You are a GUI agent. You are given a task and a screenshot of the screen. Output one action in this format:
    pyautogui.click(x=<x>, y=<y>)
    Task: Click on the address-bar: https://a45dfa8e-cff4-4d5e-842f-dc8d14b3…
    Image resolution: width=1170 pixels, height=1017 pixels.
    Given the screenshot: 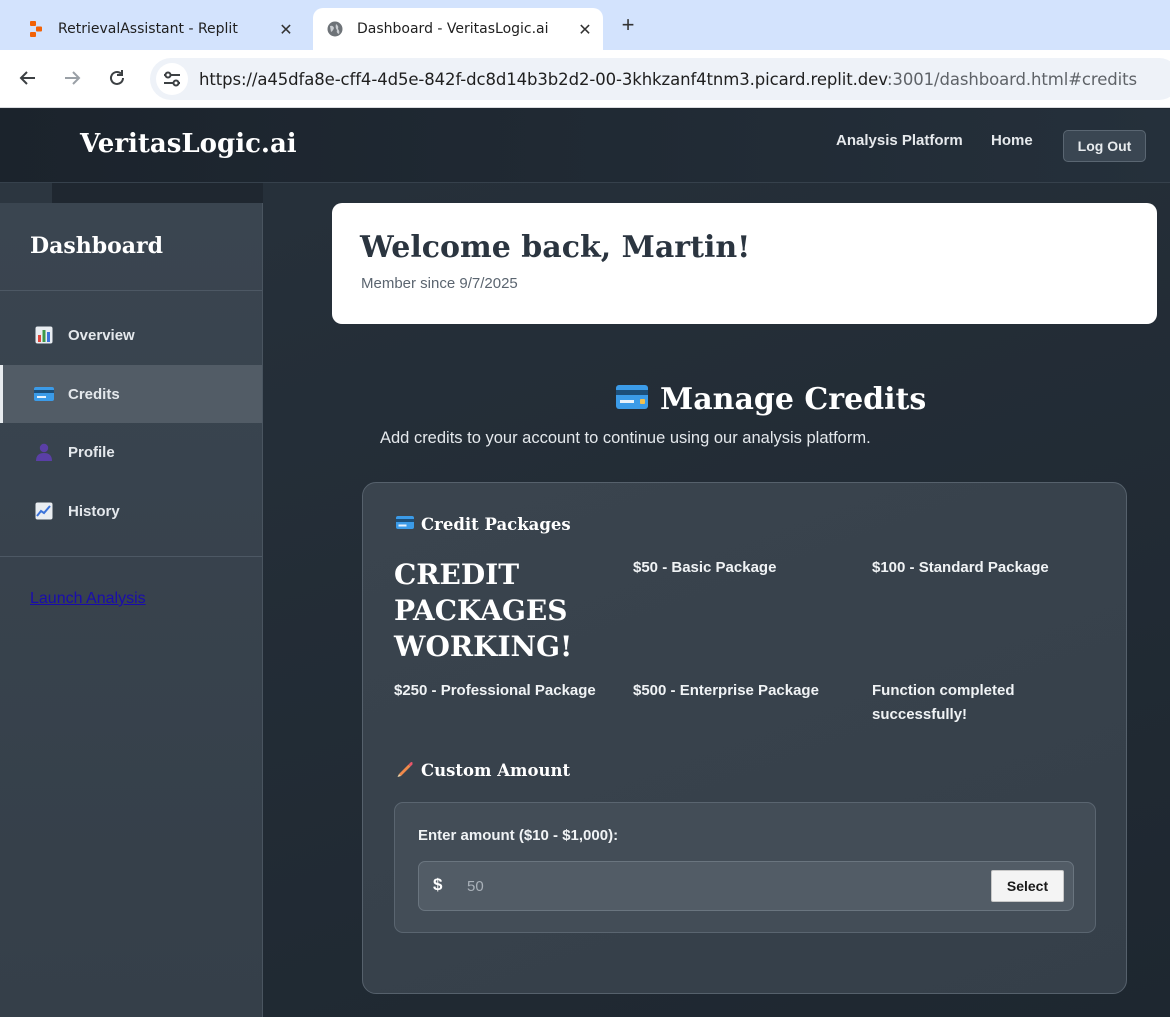 What is the action you would take?
    pyautogui.click(x=585, y=79)
    